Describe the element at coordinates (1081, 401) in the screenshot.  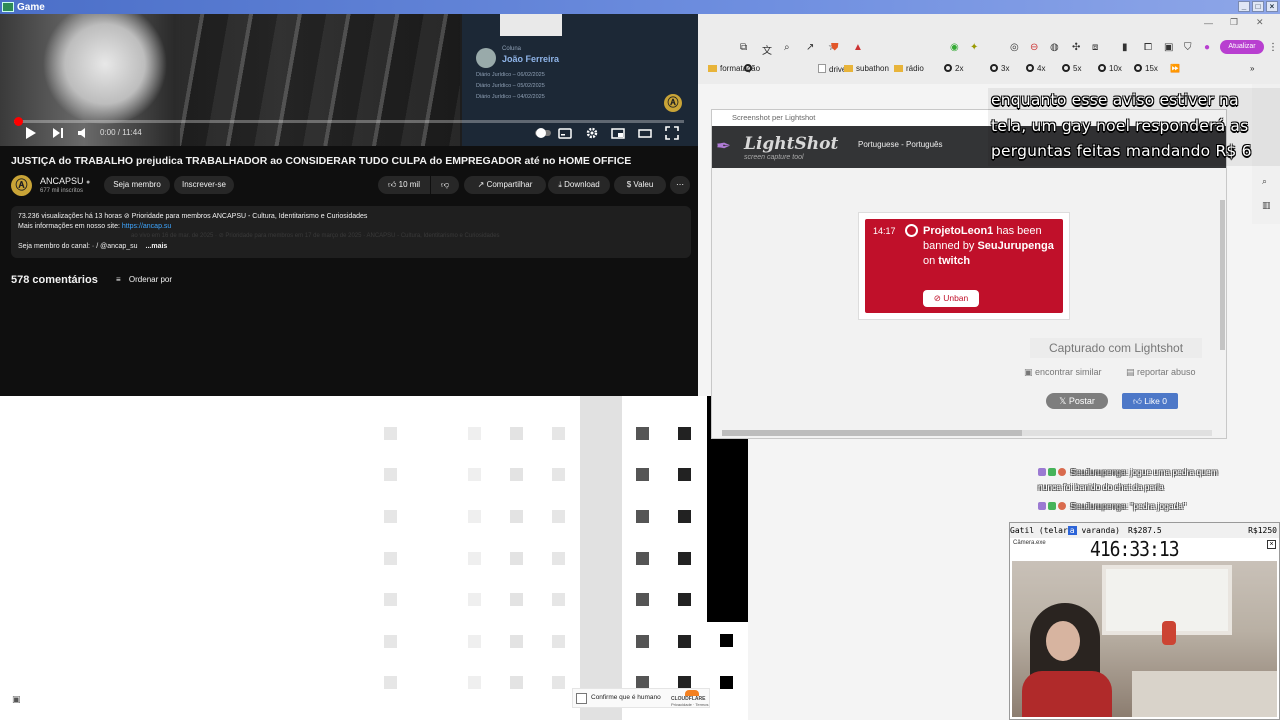
I see `post-label: Postar` at that location.